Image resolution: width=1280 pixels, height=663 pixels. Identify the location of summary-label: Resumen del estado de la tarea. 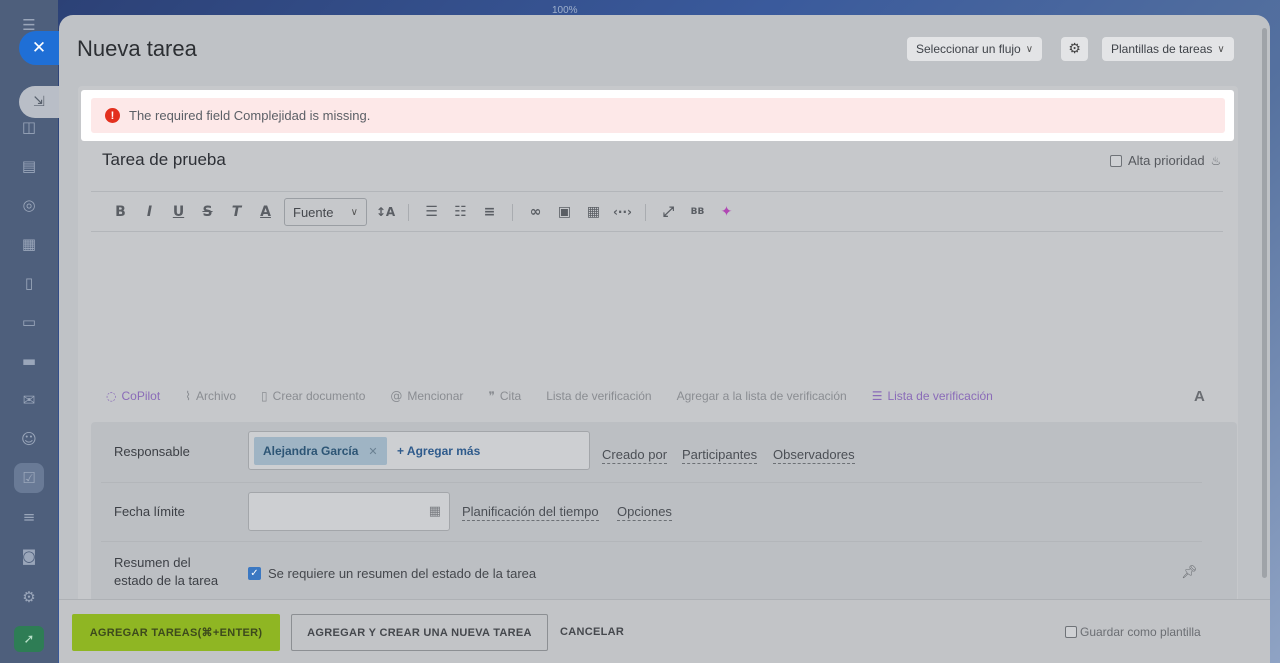
(166, 572).